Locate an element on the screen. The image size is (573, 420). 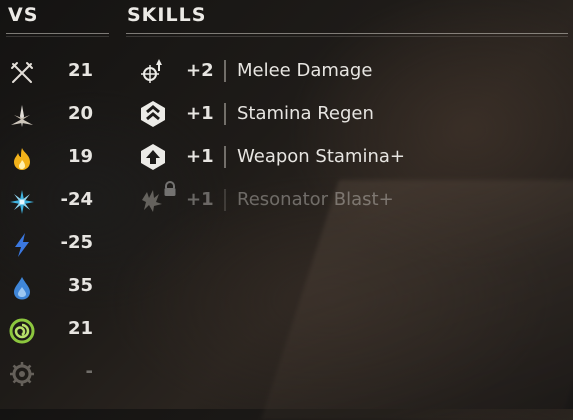
vs-row-frost: -24 is located at coordinates (55, 201).